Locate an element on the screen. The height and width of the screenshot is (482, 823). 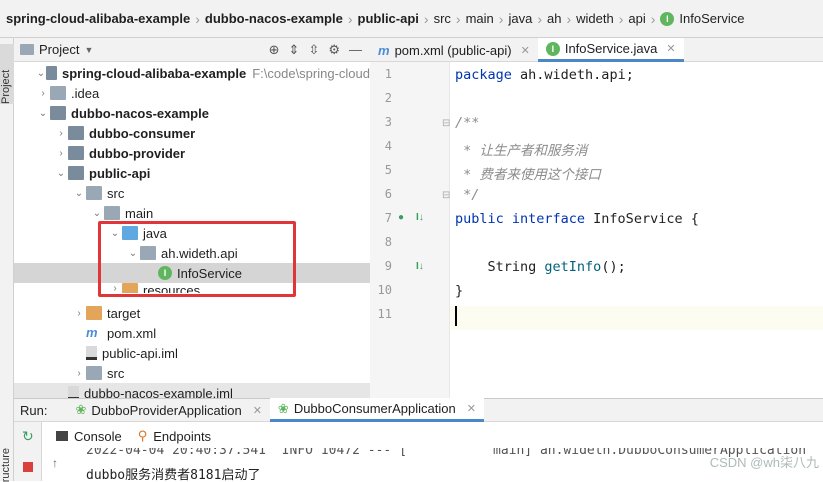
code-line-10: } is located at coordinates (459, 291).